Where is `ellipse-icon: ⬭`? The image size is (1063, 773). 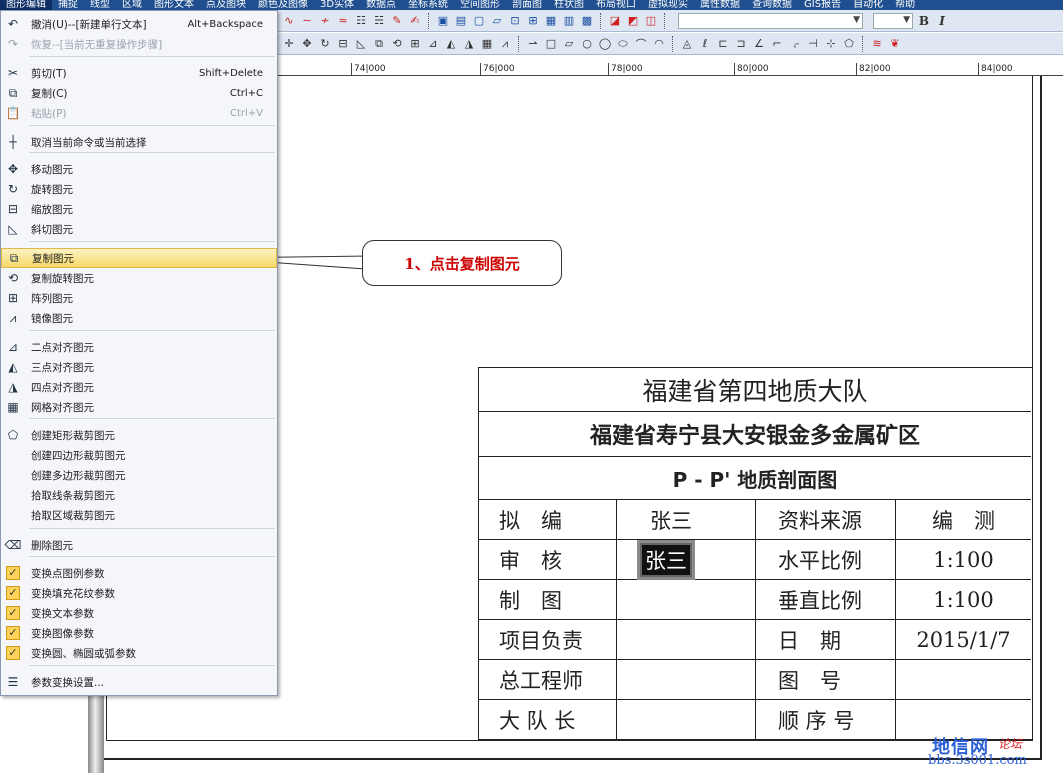
ellipse-icon: ⬭ is located at coordinates (623, 44).